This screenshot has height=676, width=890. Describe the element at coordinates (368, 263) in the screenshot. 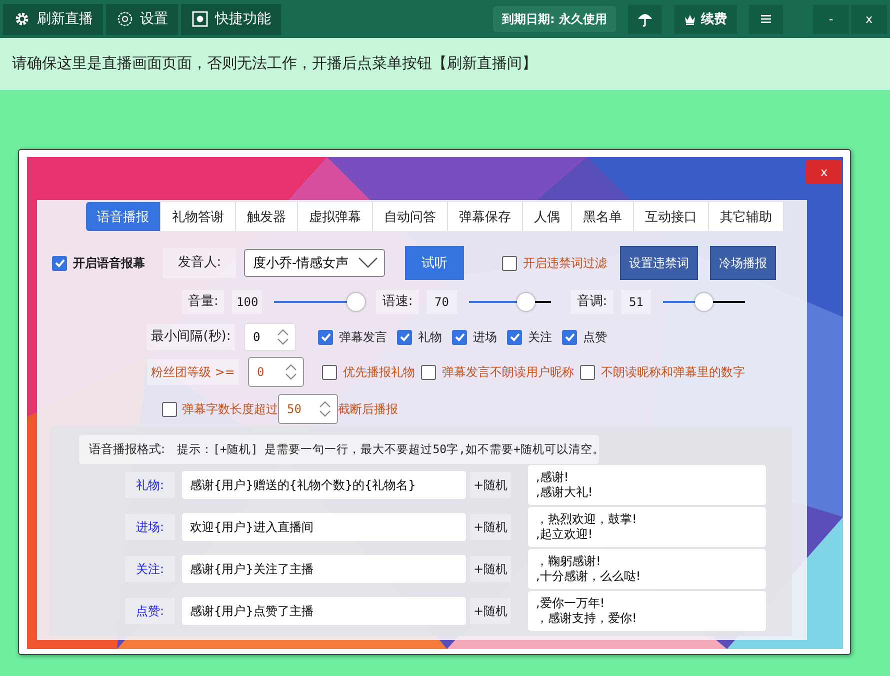

I see `chevron-icon` at that location.